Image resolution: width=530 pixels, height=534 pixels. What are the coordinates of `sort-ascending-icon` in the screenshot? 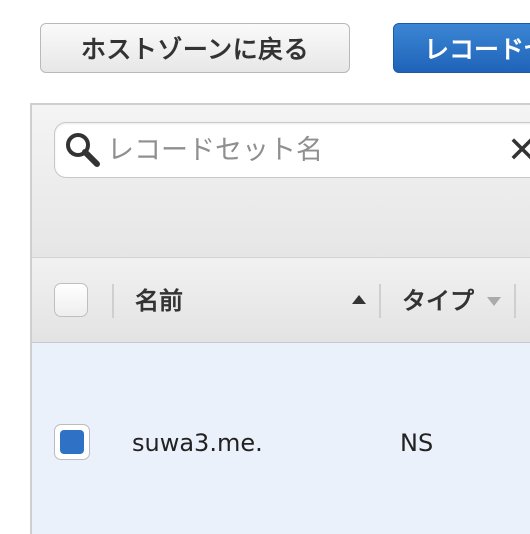 It's located at (359, 299).